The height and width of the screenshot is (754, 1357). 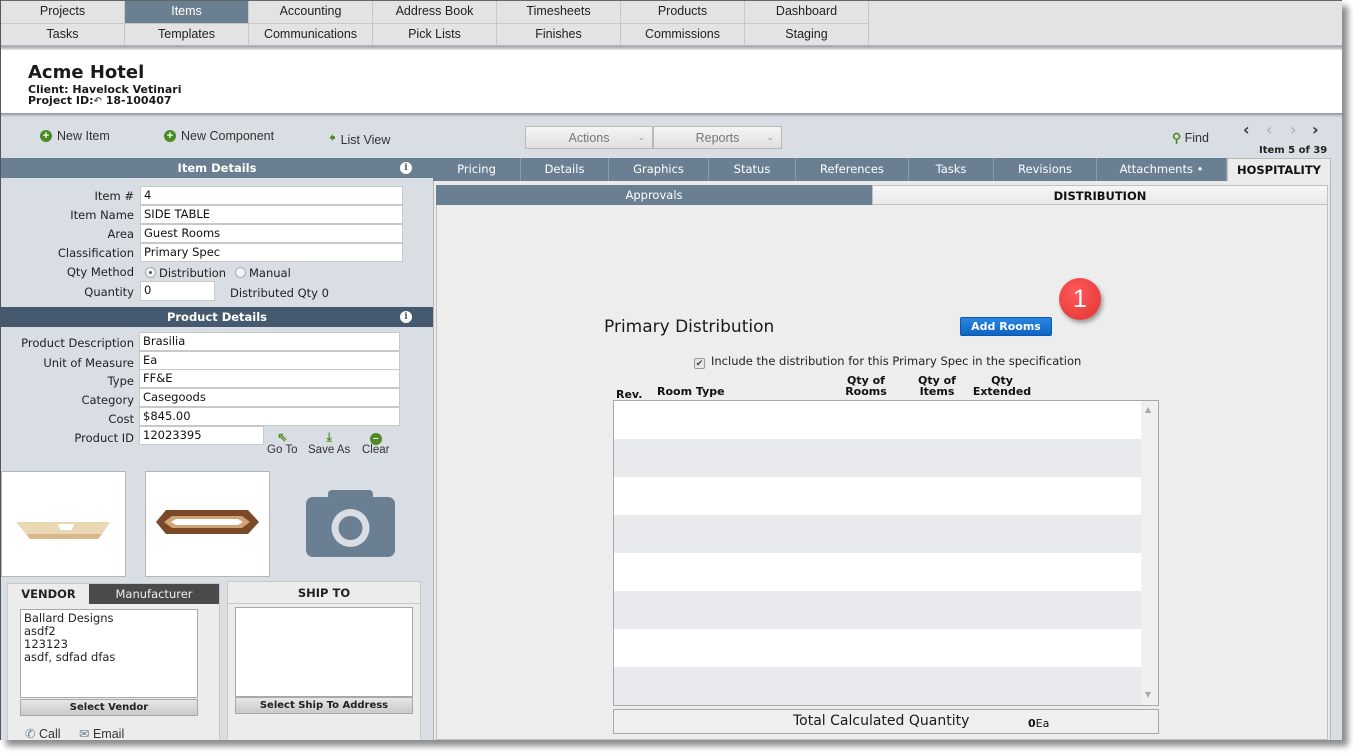 I want to click on nav-commissions: Commissions, so click(x=683, y=35).